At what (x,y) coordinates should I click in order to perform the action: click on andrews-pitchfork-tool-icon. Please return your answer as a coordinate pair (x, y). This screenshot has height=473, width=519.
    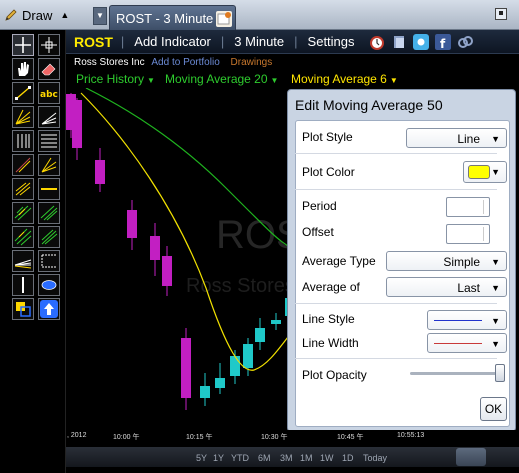
    Looking at the image, I should click on (23, 189).